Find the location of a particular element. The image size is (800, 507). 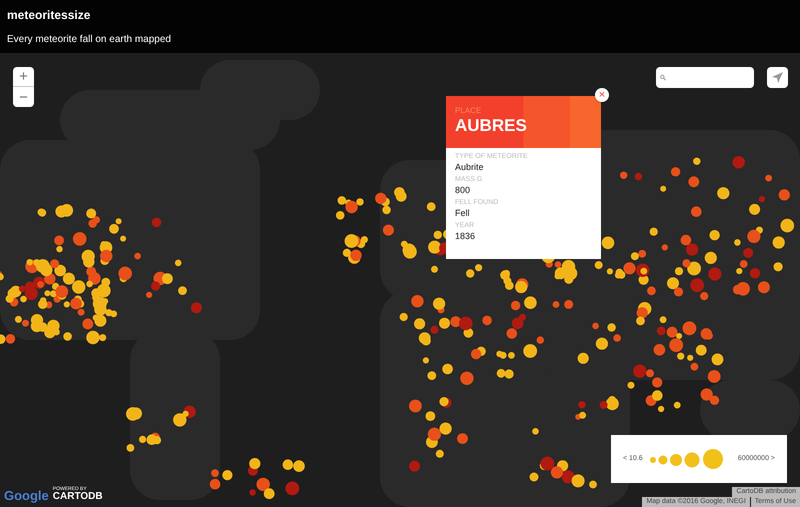

zoom-in-button: + is located at coordinates (23, 77).